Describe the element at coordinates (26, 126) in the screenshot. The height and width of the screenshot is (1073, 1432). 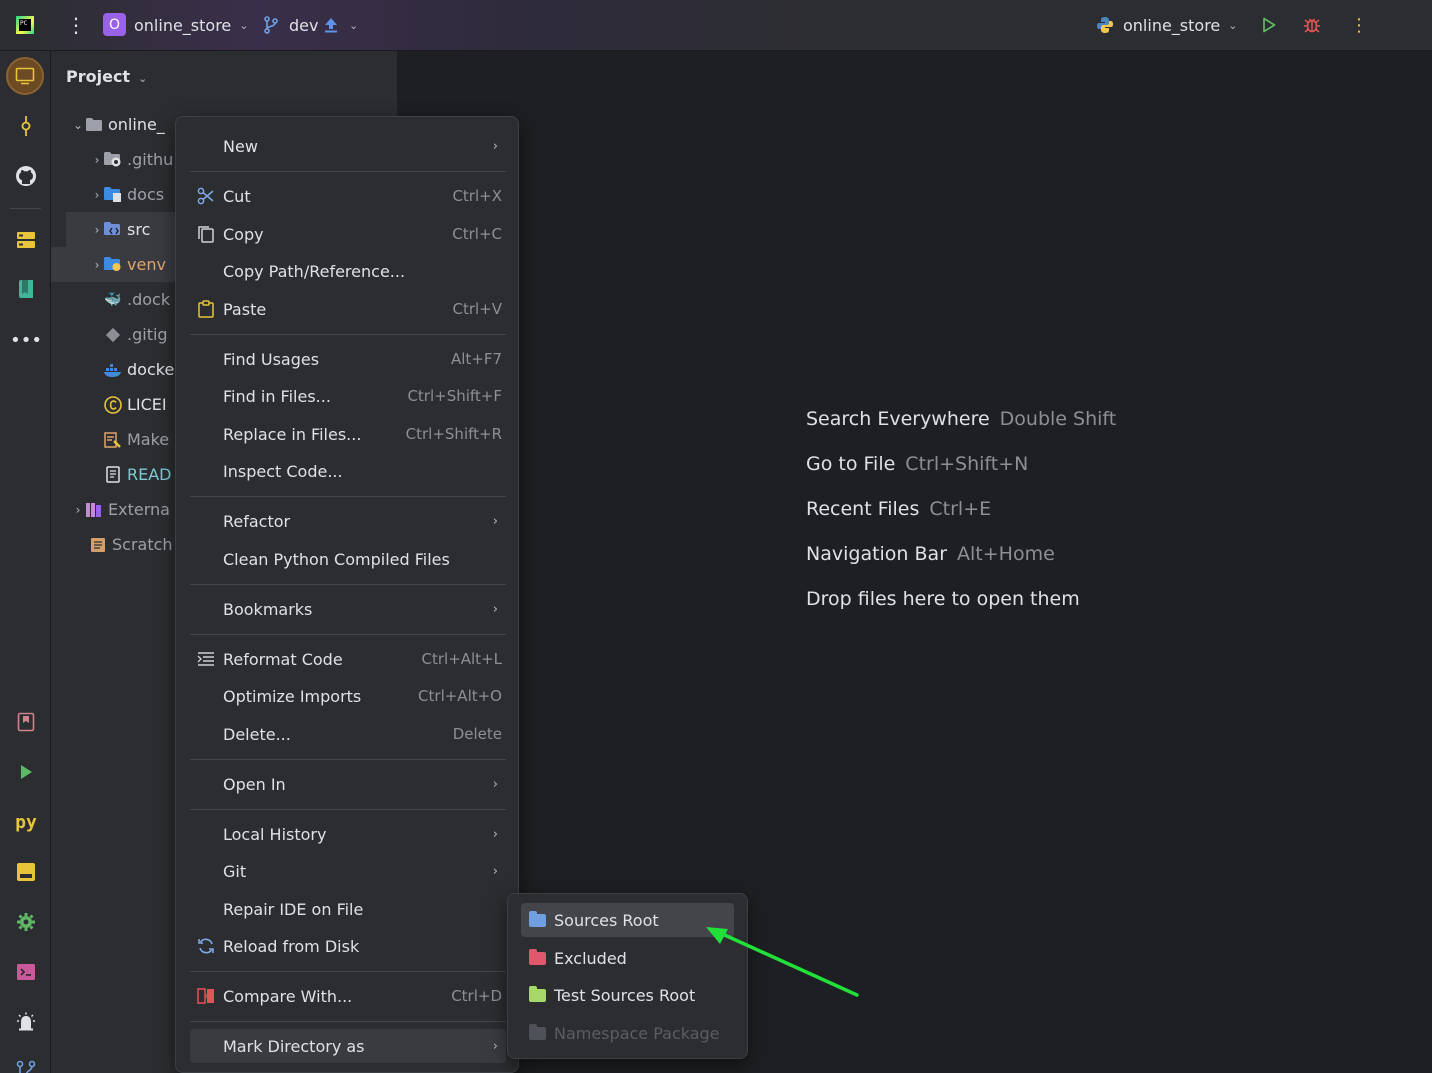
I see `commit-icon` at that location.